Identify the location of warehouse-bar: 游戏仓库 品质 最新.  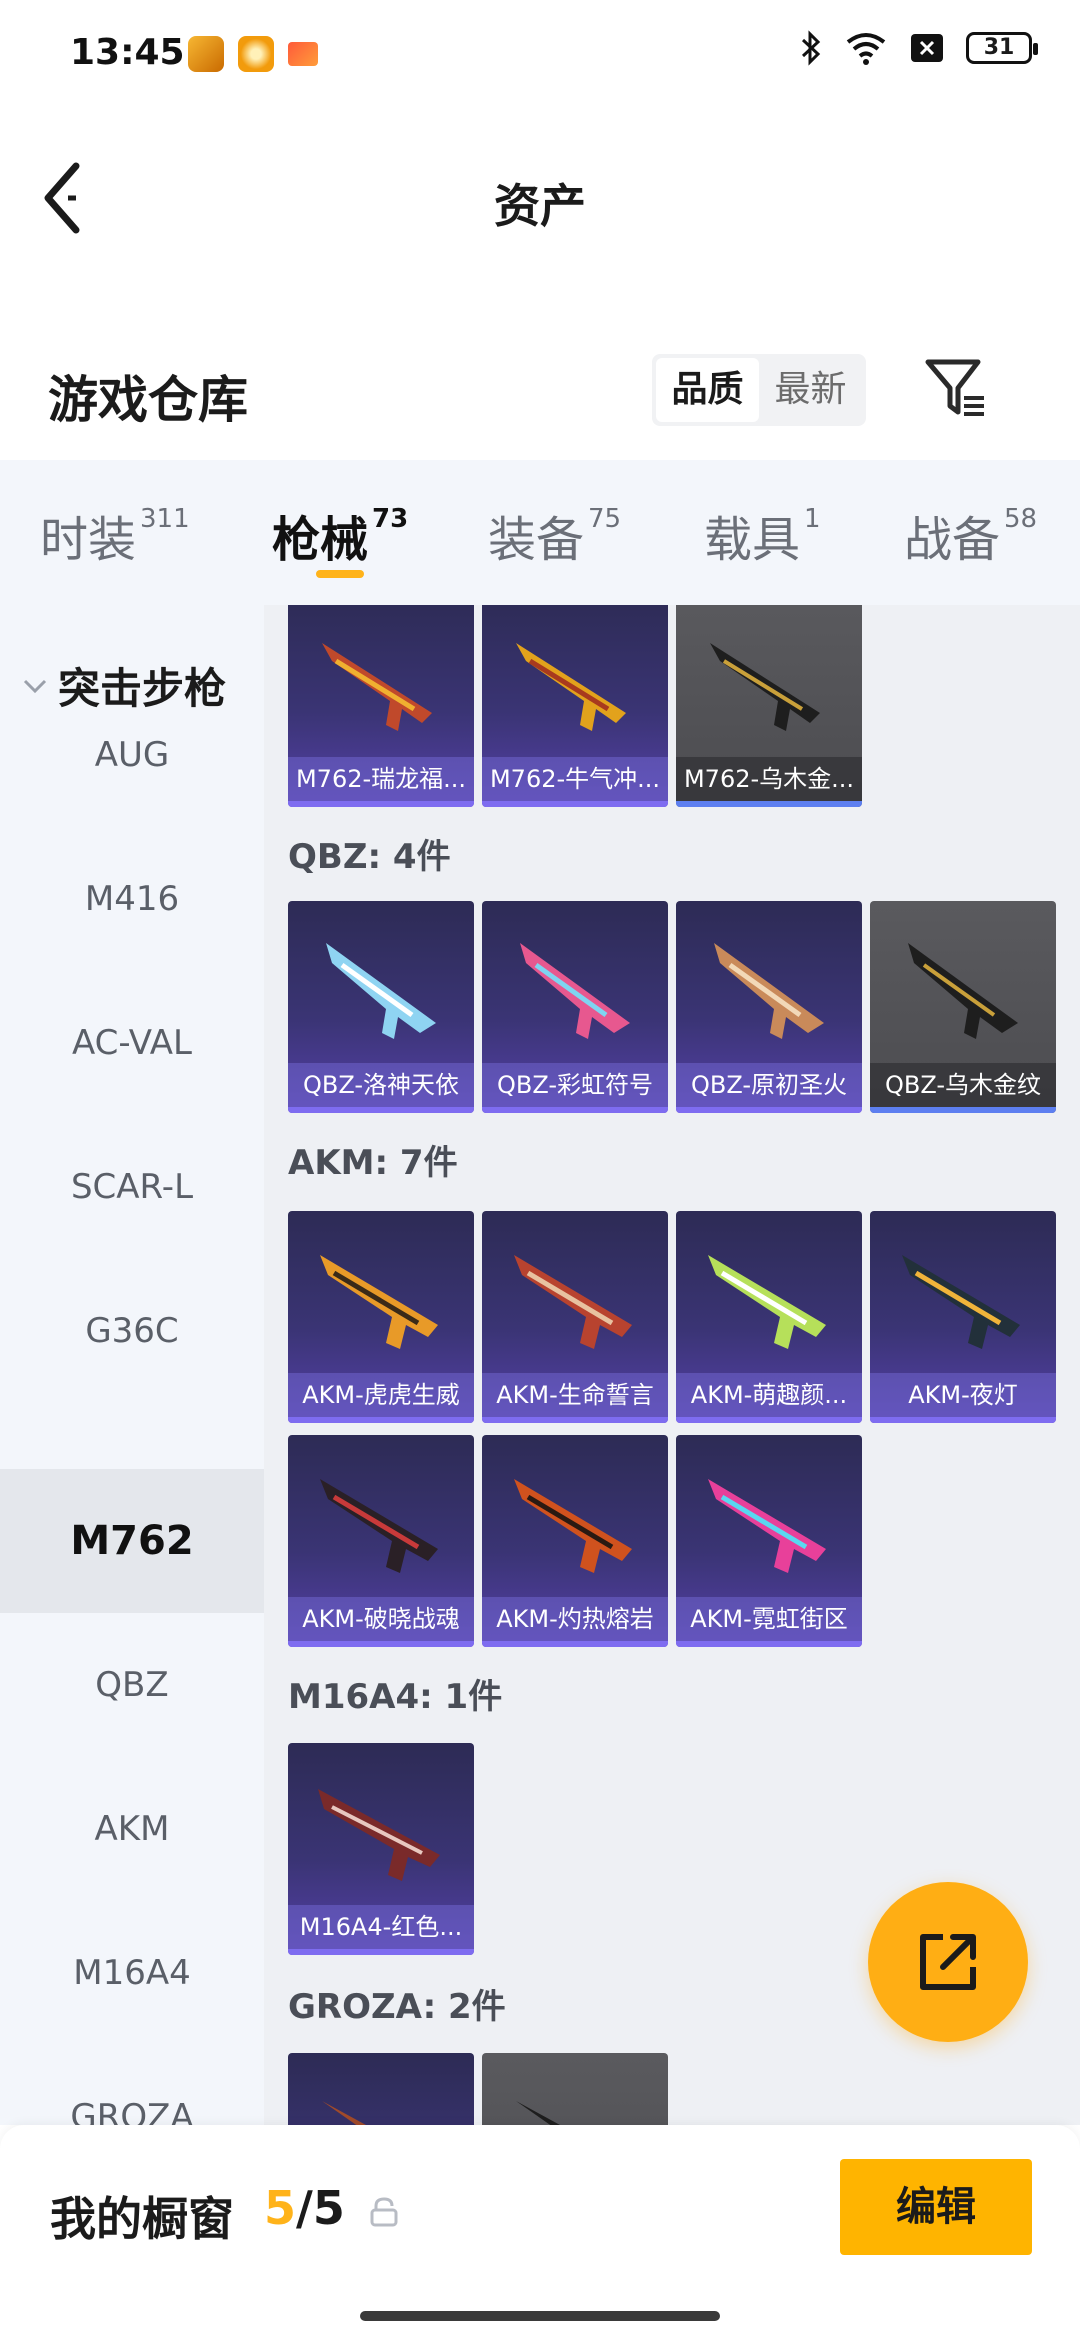
(540, 400).